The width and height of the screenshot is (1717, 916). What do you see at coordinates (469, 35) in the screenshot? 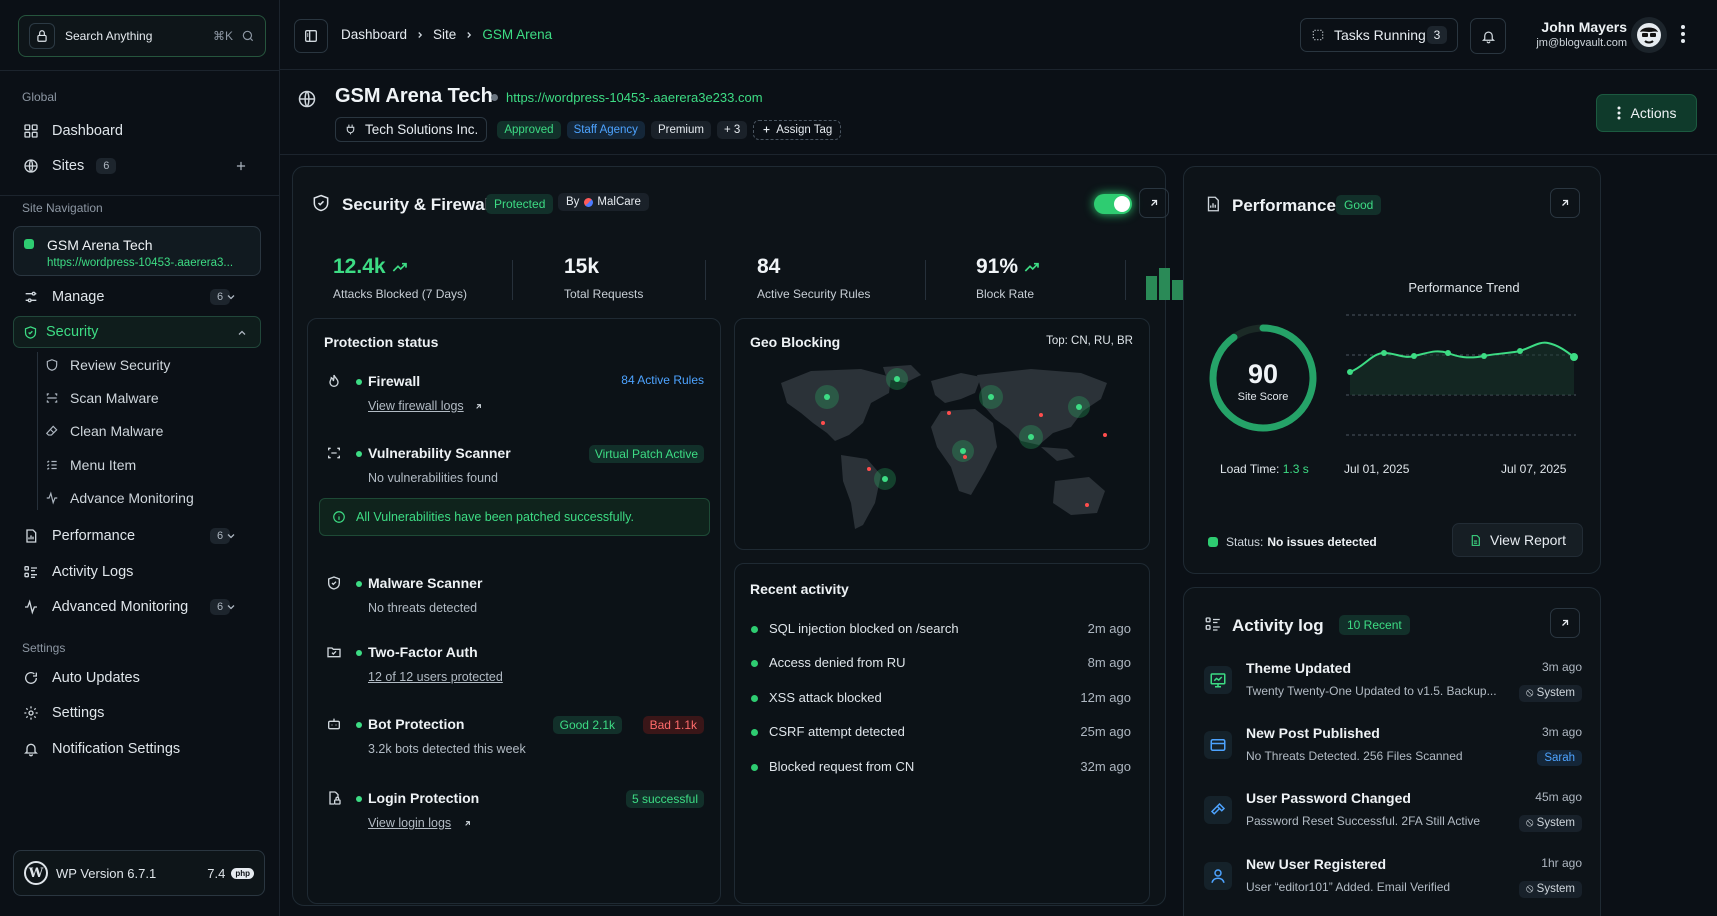
I see `chevron-right-icon` at bounding box center [469, 35].